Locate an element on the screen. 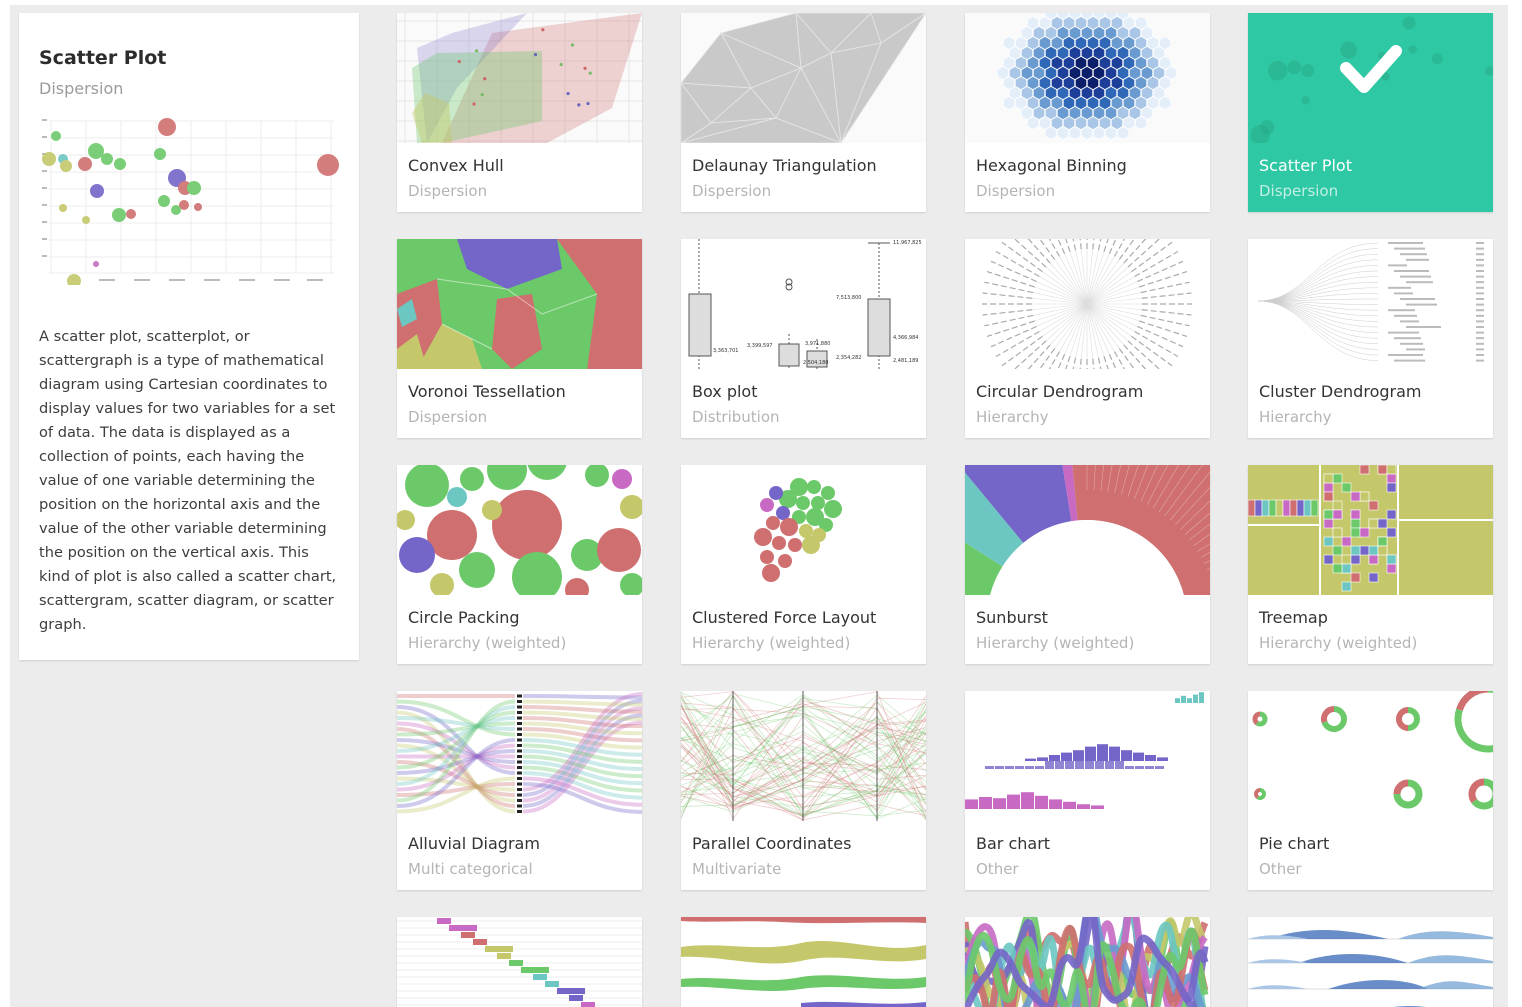 Image resolution: width=1522 pixels, height=1007 pixels. chart-card-parallel-coordinates: Parallel Coordinates Multivariate is located at coordinates (803, 790).